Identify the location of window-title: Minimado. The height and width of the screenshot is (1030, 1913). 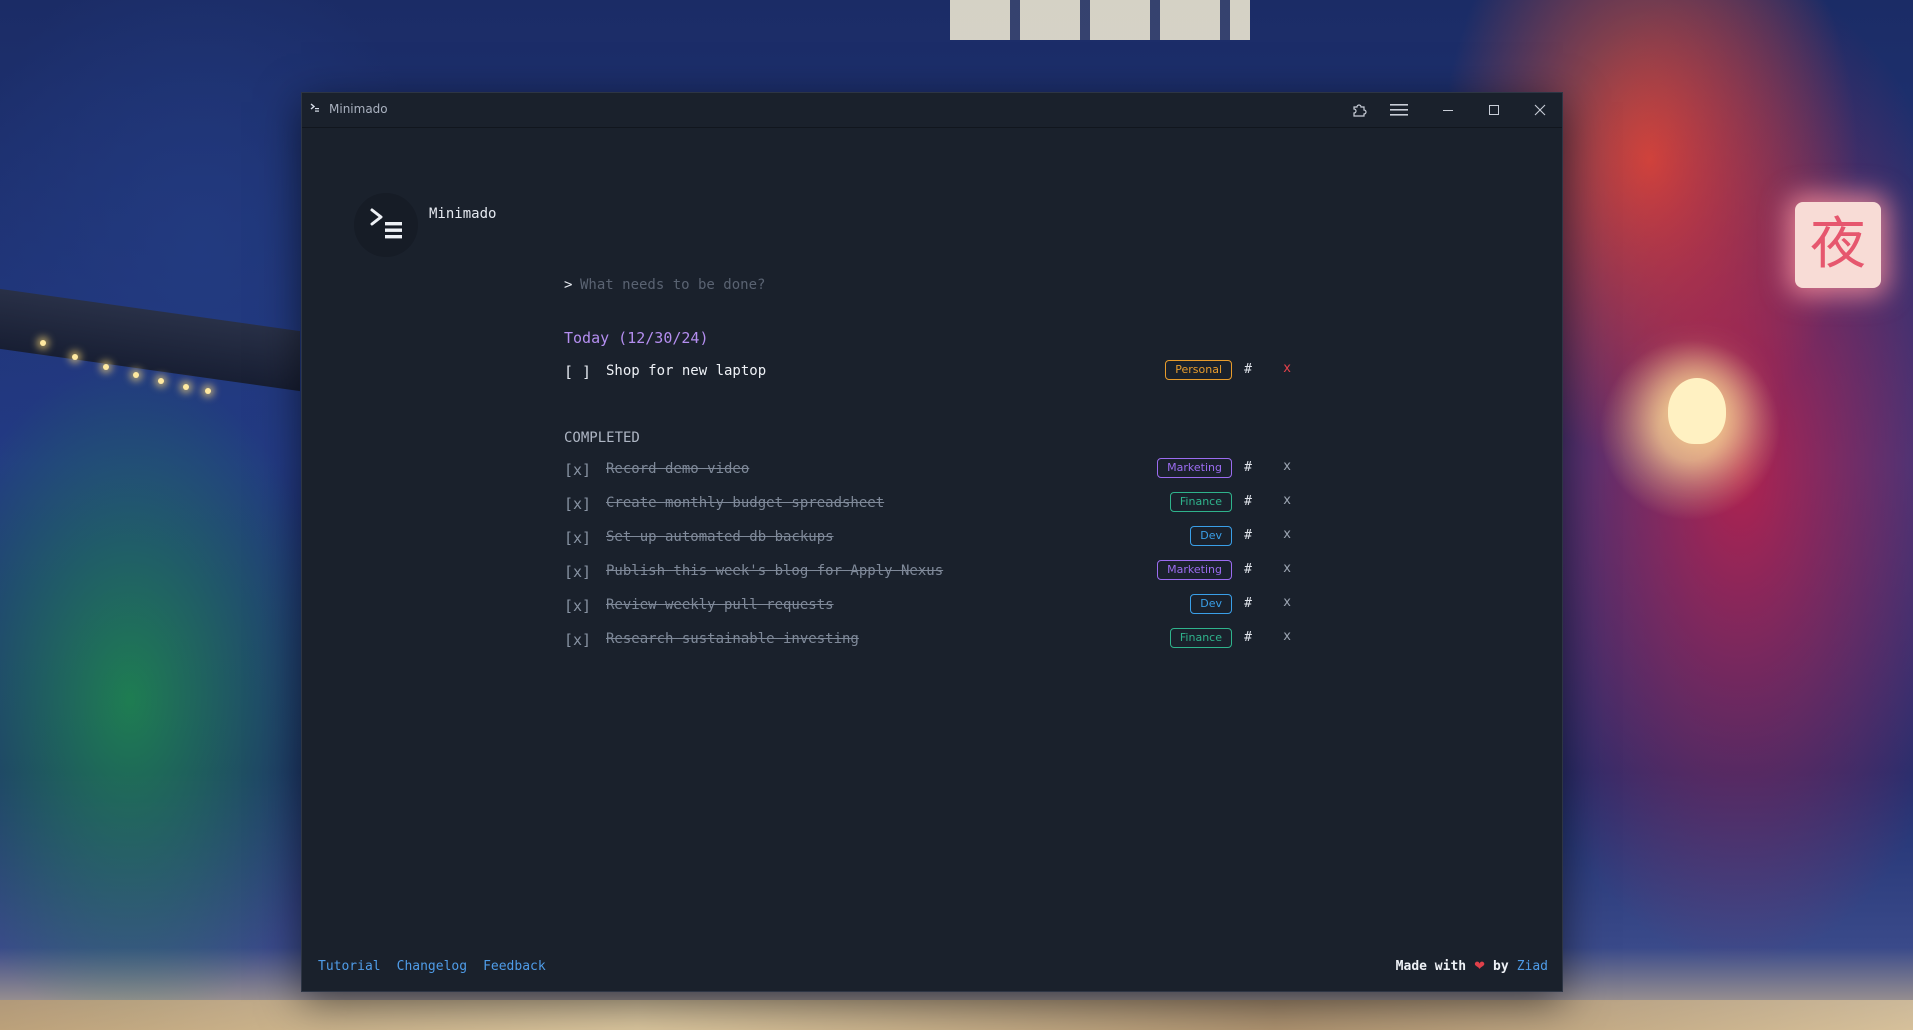
(358, 109).